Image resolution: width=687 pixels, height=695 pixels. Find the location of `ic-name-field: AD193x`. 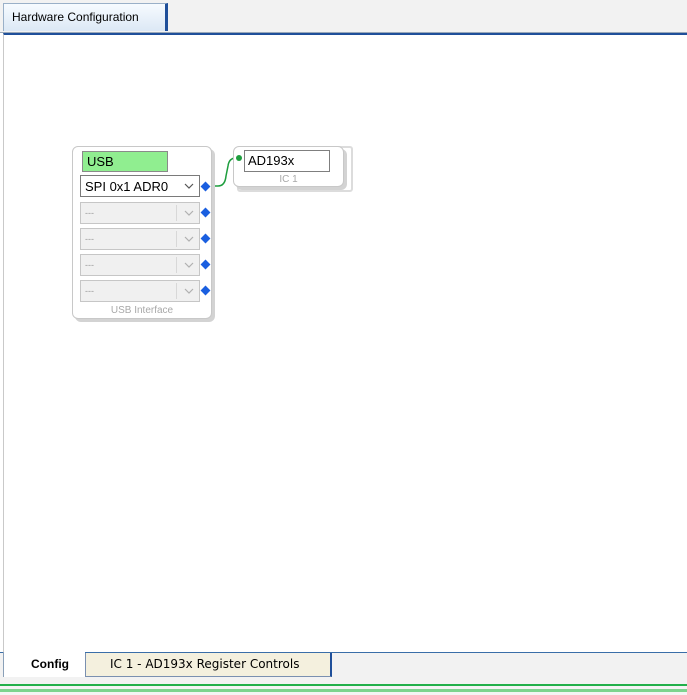

ic-name-field: AD193x is located at coordinates (287, 161).